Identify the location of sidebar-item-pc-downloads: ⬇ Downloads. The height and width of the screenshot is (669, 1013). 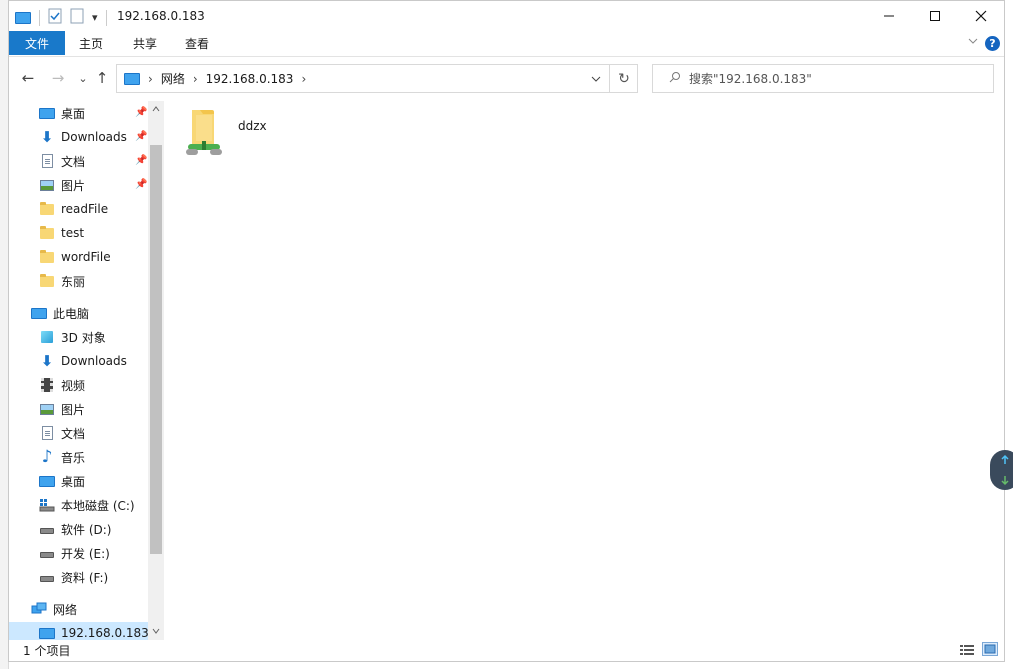
(101, 361).